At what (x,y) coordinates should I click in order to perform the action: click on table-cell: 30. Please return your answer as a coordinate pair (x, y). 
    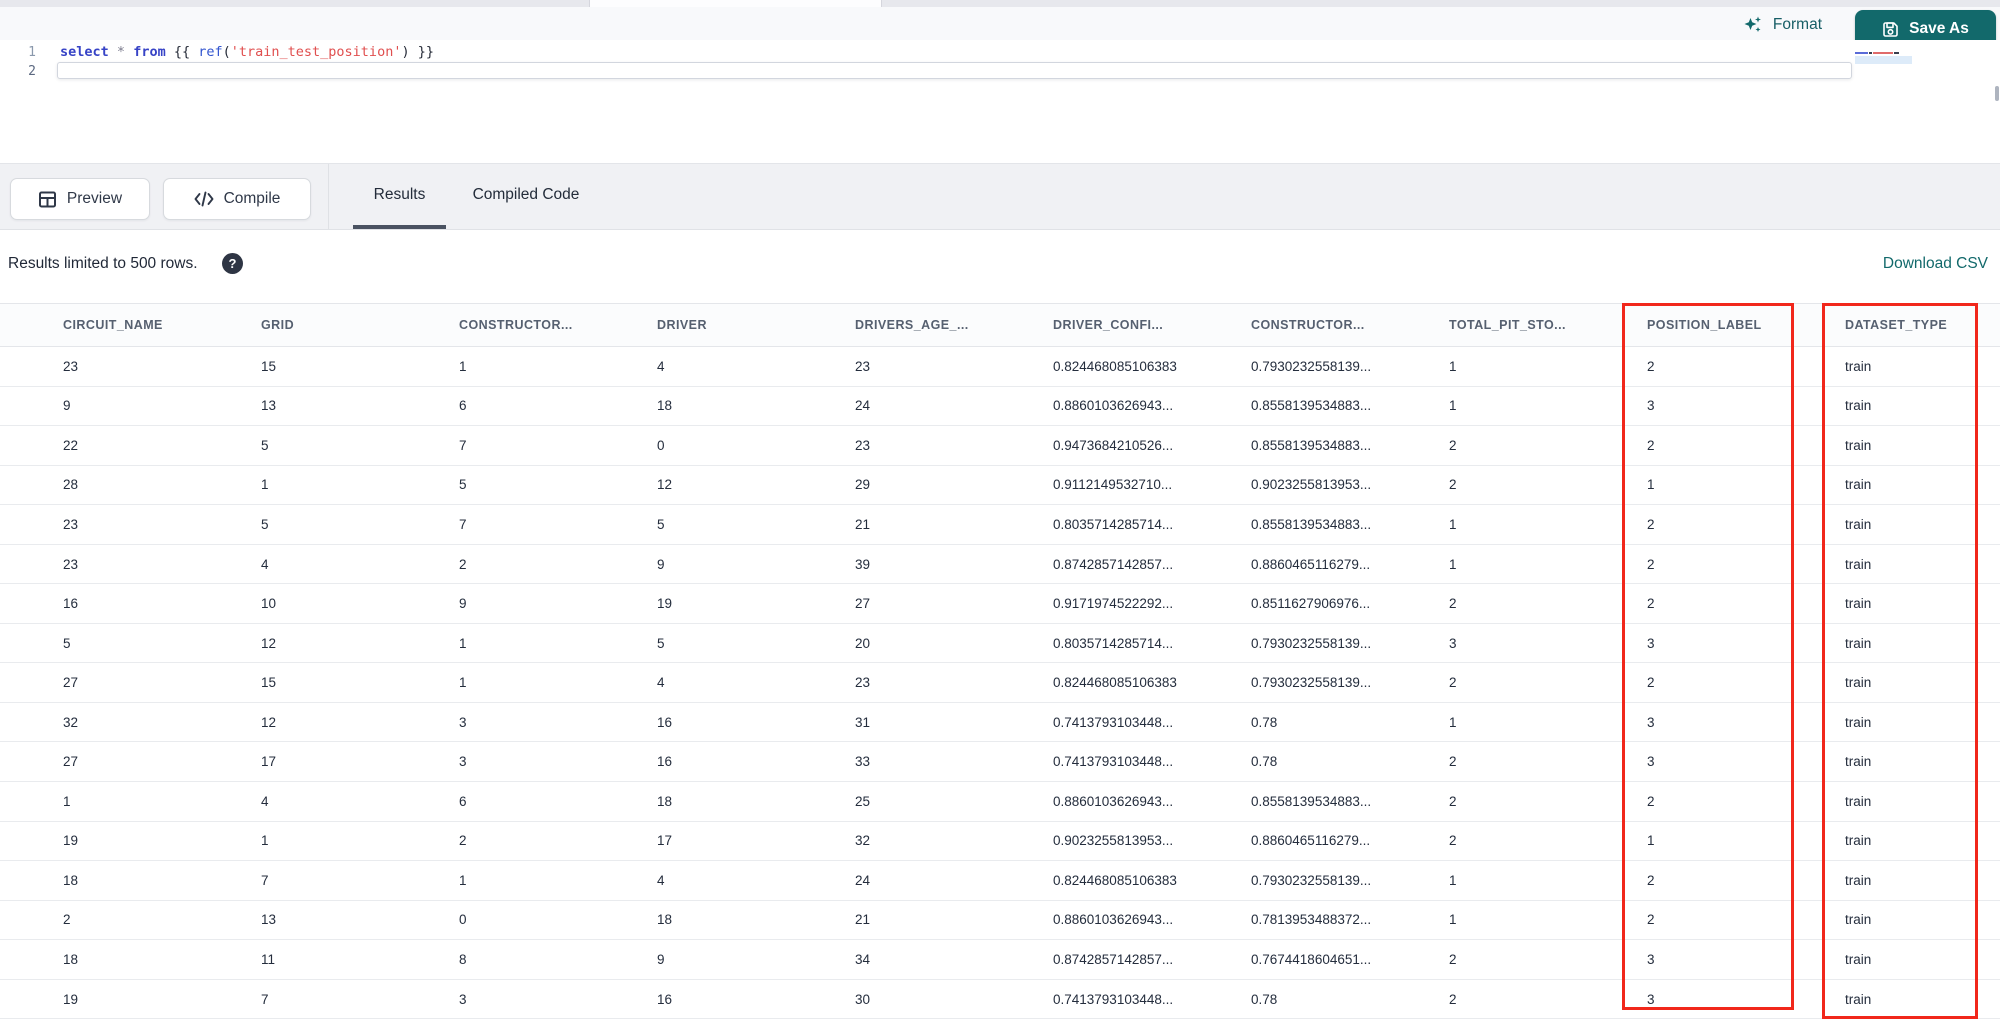
    Looking at the image, I should click on (863, 999).